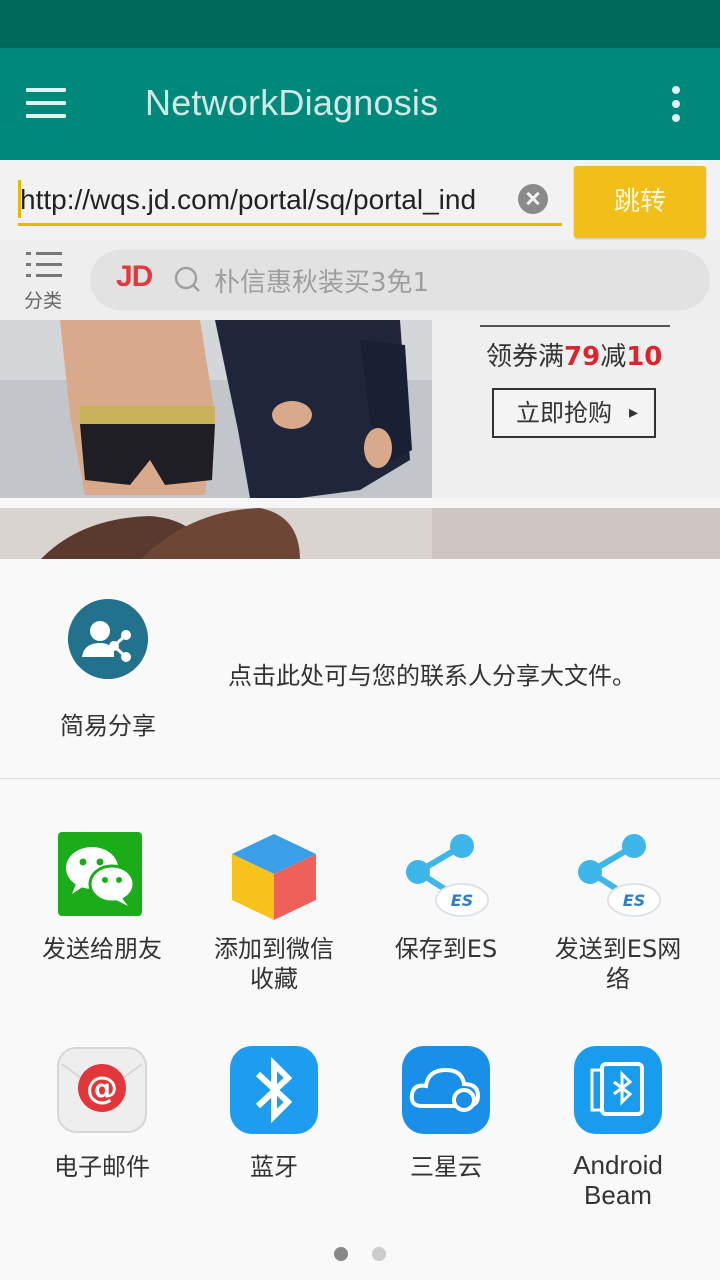  I want to click on search-icon, so click(187, 279).